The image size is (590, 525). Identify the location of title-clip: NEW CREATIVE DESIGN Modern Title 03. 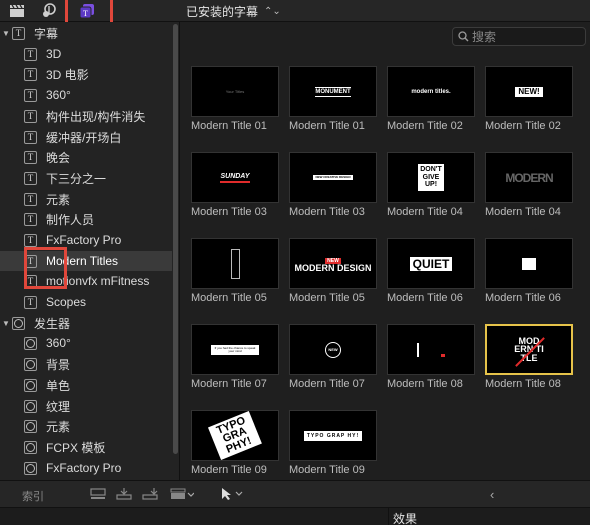
(333, 185).